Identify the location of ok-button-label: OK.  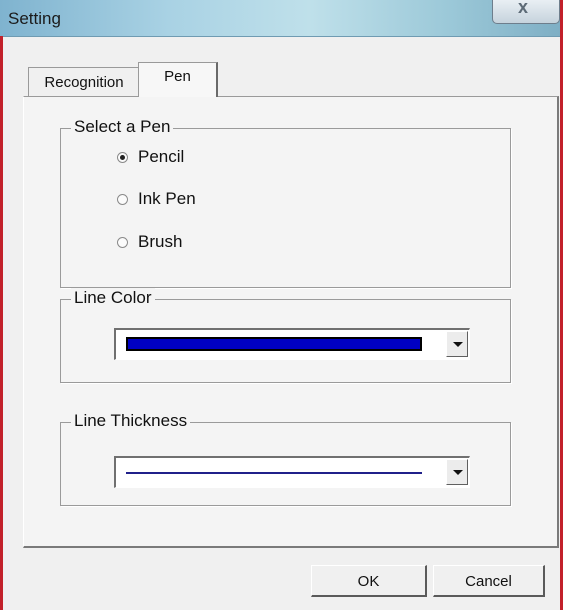
(368, 581).